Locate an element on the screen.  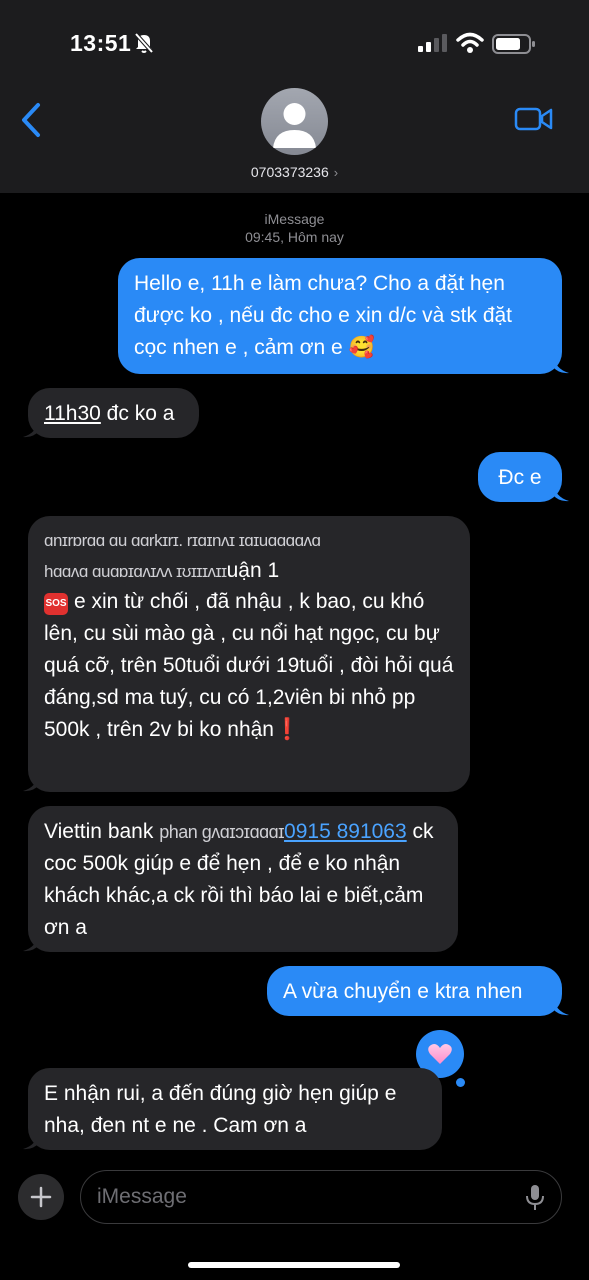
service-label: iMessage is located at coordinates (294, 219).